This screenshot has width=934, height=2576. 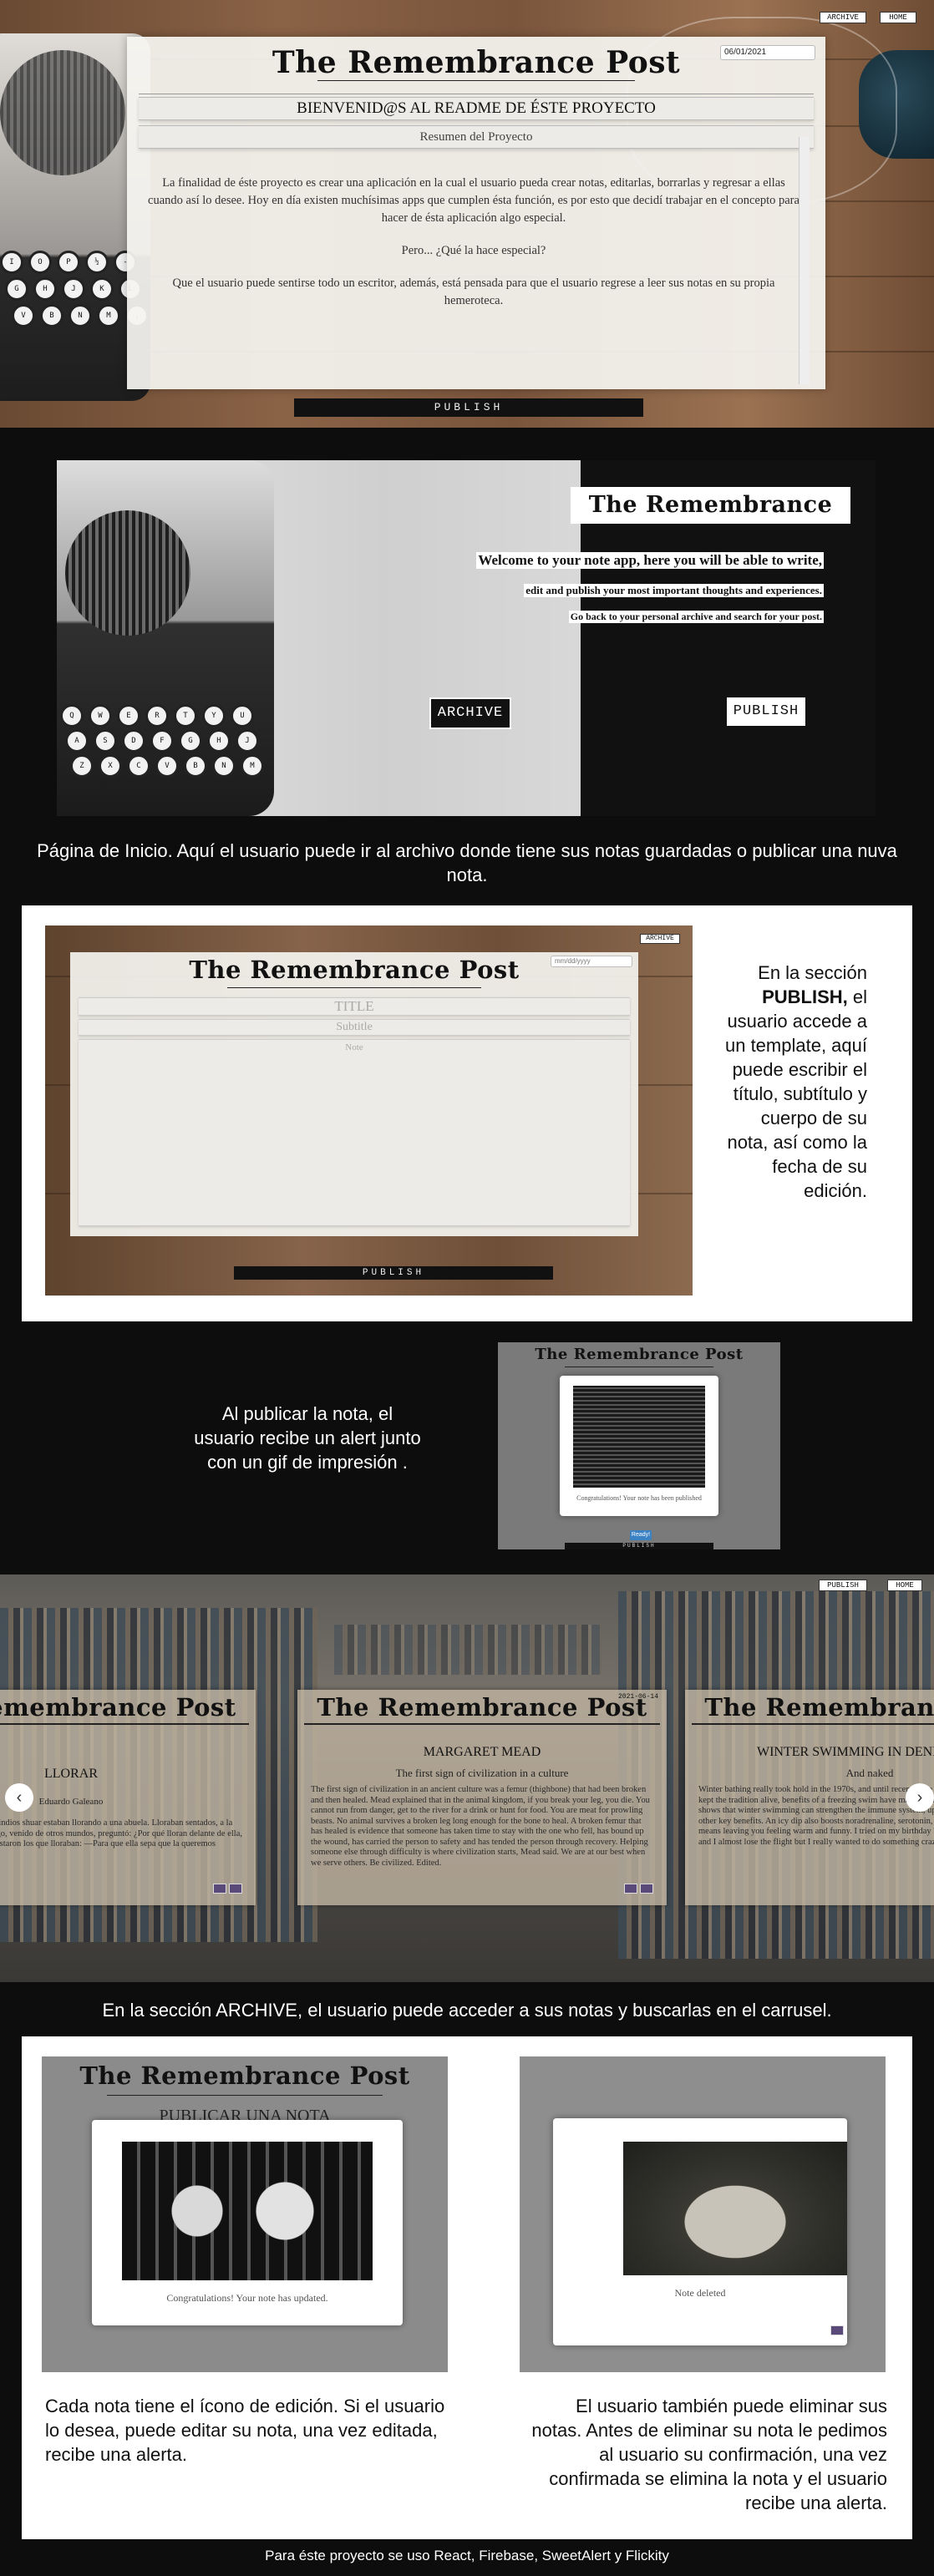 I want to click on note-subtitle: And naked, so click(x=869, y=1773).